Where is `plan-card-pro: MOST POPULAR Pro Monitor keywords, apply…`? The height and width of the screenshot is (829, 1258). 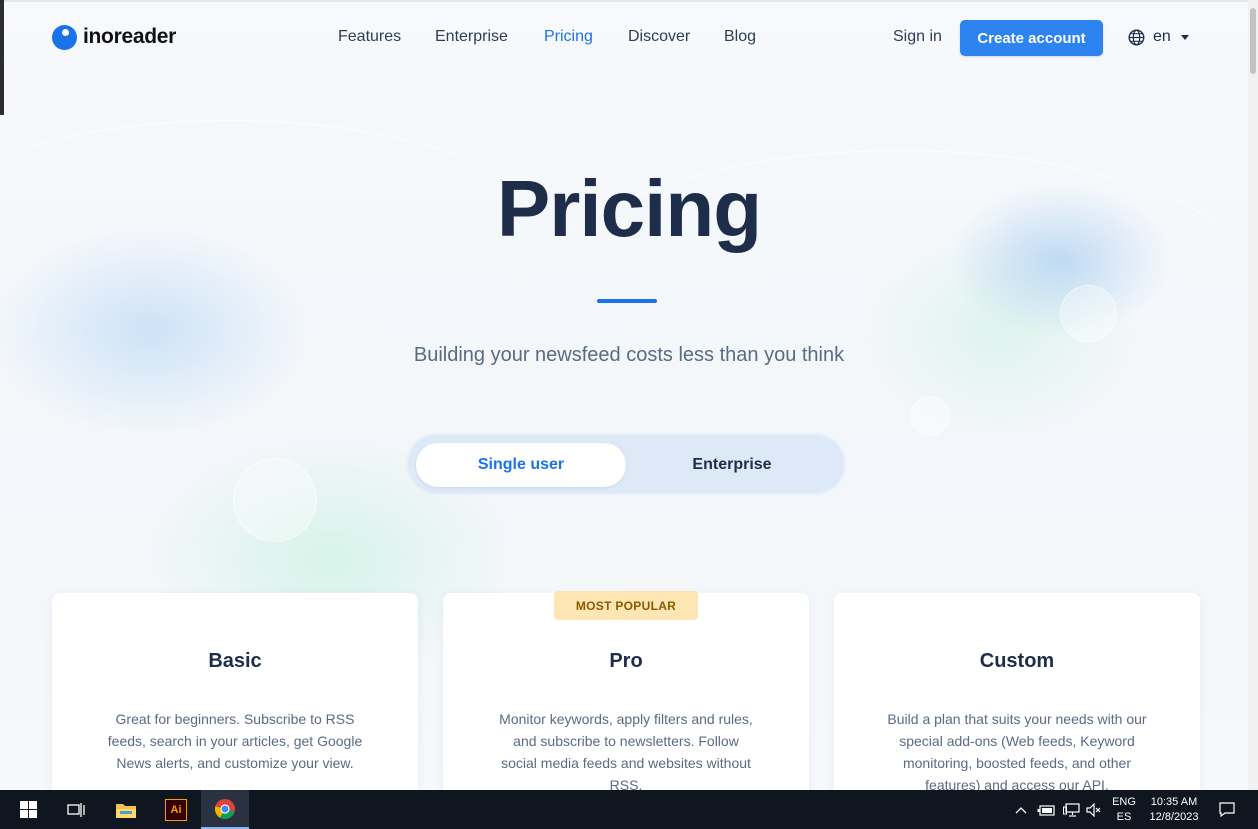
plan-card-pro: MOST POPULAR Pro Monitor keywords, apply… is located at coordinates (626, 690).